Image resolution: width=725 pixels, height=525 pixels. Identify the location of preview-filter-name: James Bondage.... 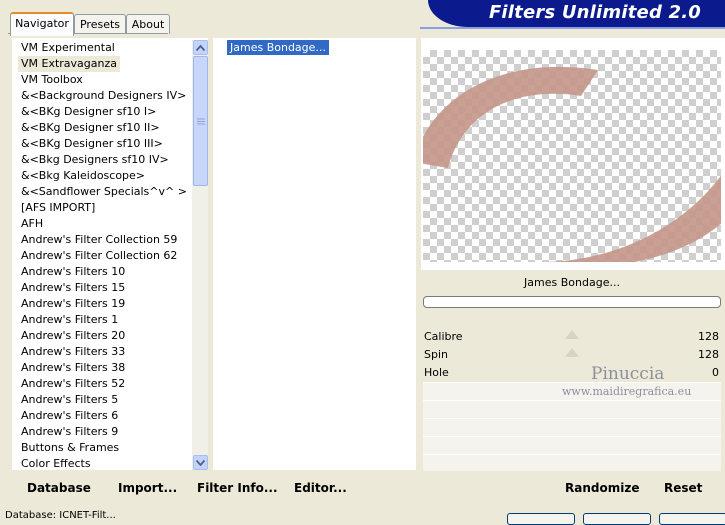
(572, 282).